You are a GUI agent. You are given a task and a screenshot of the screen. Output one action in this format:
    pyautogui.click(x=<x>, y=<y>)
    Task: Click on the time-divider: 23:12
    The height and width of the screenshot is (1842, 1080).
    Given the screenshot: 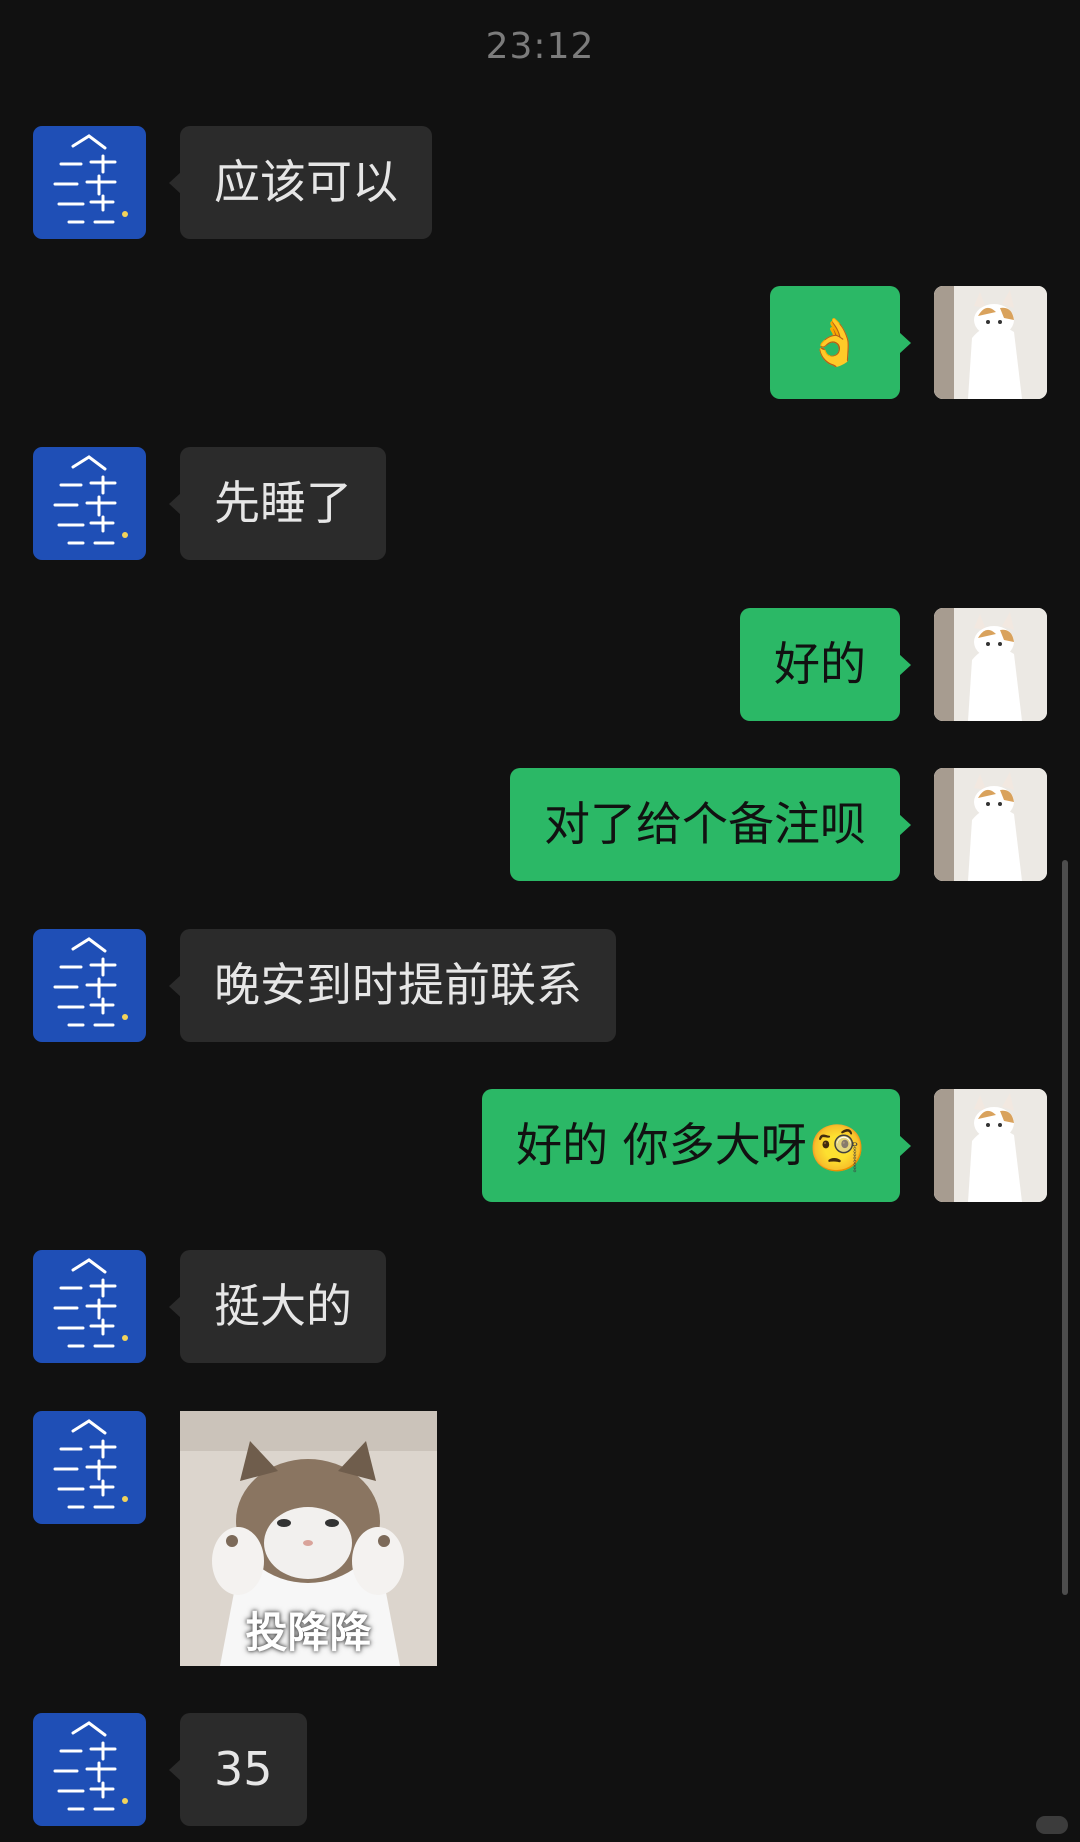 What is the action you would take?
    pyautogui.click(x=540, y=46)
    